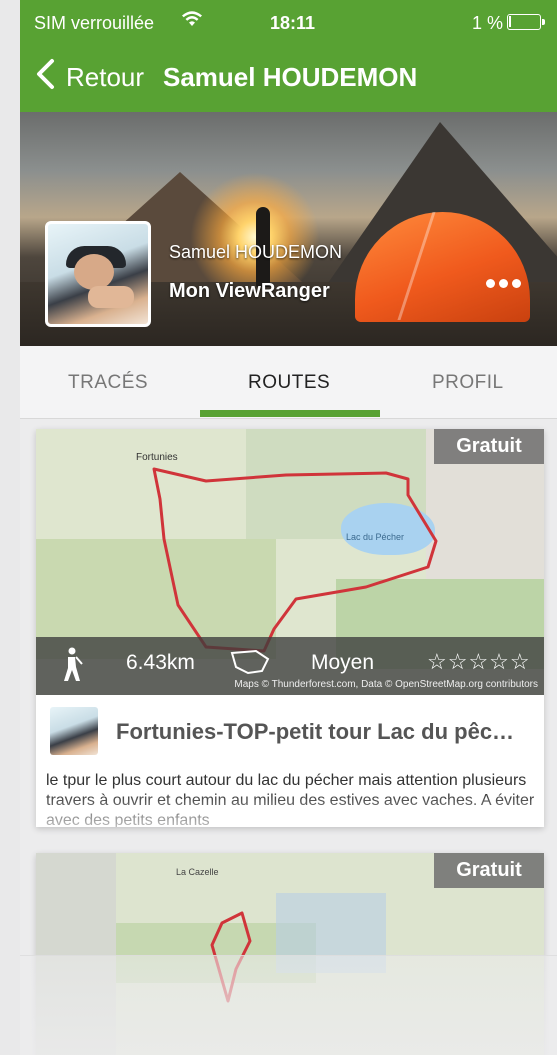 The height and width of the screenshot is (1055, 557). Describe the element at coordinates (111, 297) in the screenshot. I see `avatar-hand` at that location.